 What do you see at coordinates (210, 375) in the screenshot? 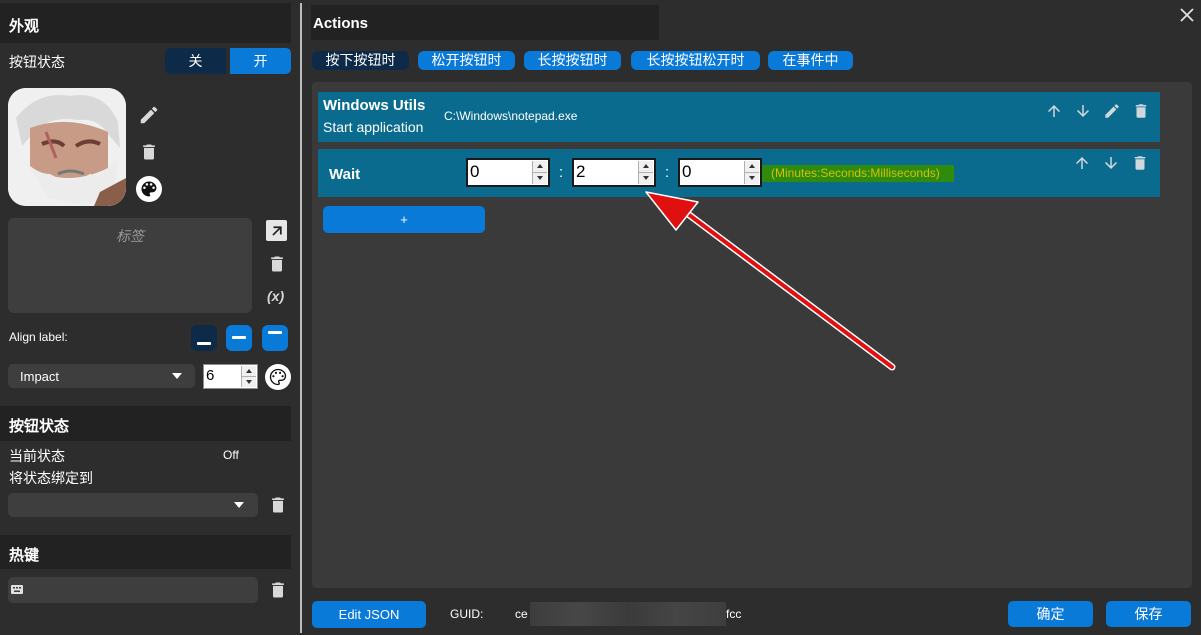
I see `font-size-value: 6` at bounding box center [210, 375].